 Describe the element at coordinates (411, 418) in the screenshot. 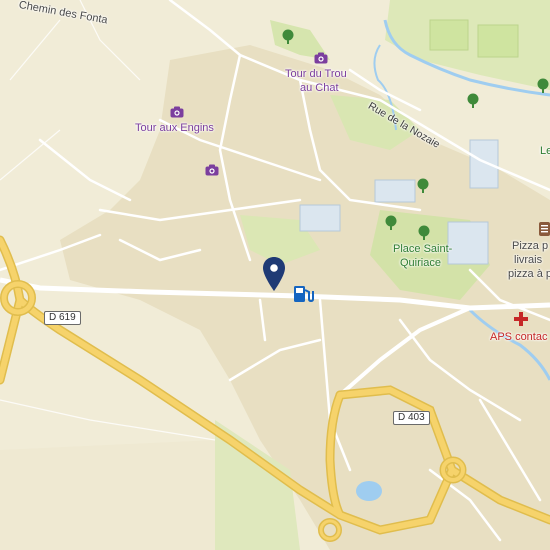

I see `d403-shield: D 403` at that location.